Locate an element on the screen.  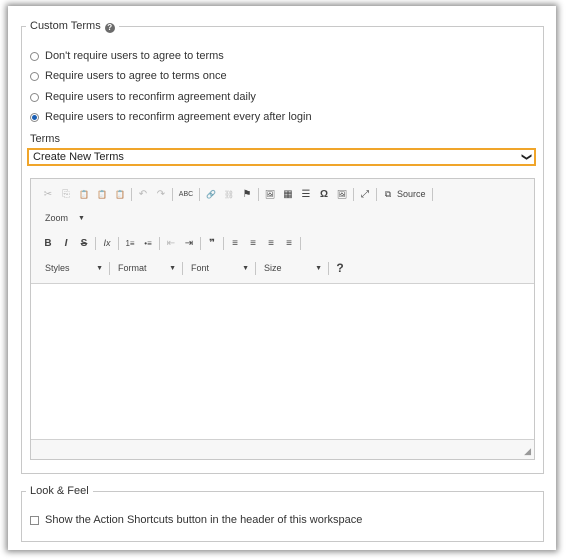
image-icon: 🖼 is located at coordinates (270, 194).